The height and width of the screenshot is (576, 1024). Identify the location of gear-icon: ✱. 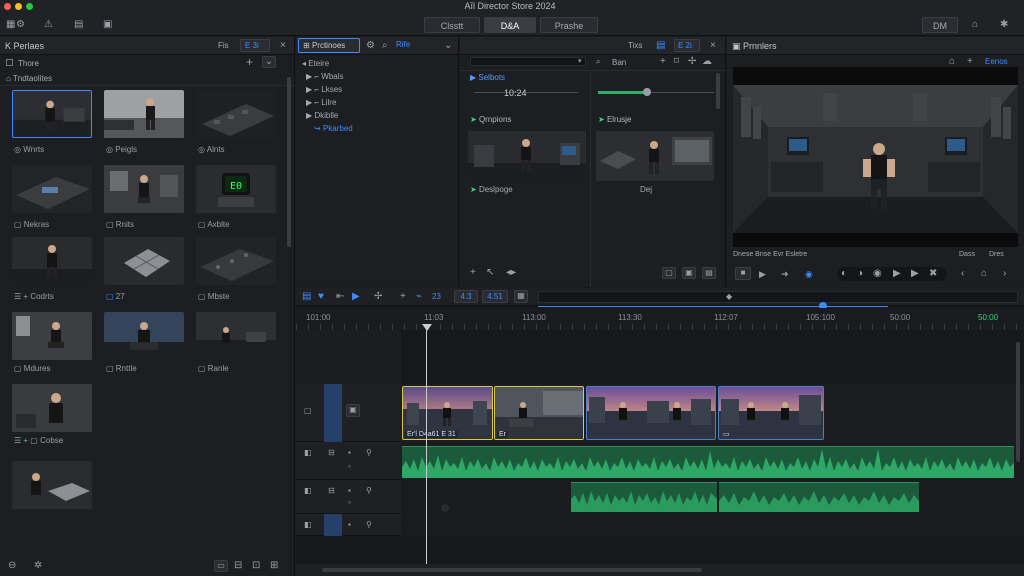
(1004, 25).